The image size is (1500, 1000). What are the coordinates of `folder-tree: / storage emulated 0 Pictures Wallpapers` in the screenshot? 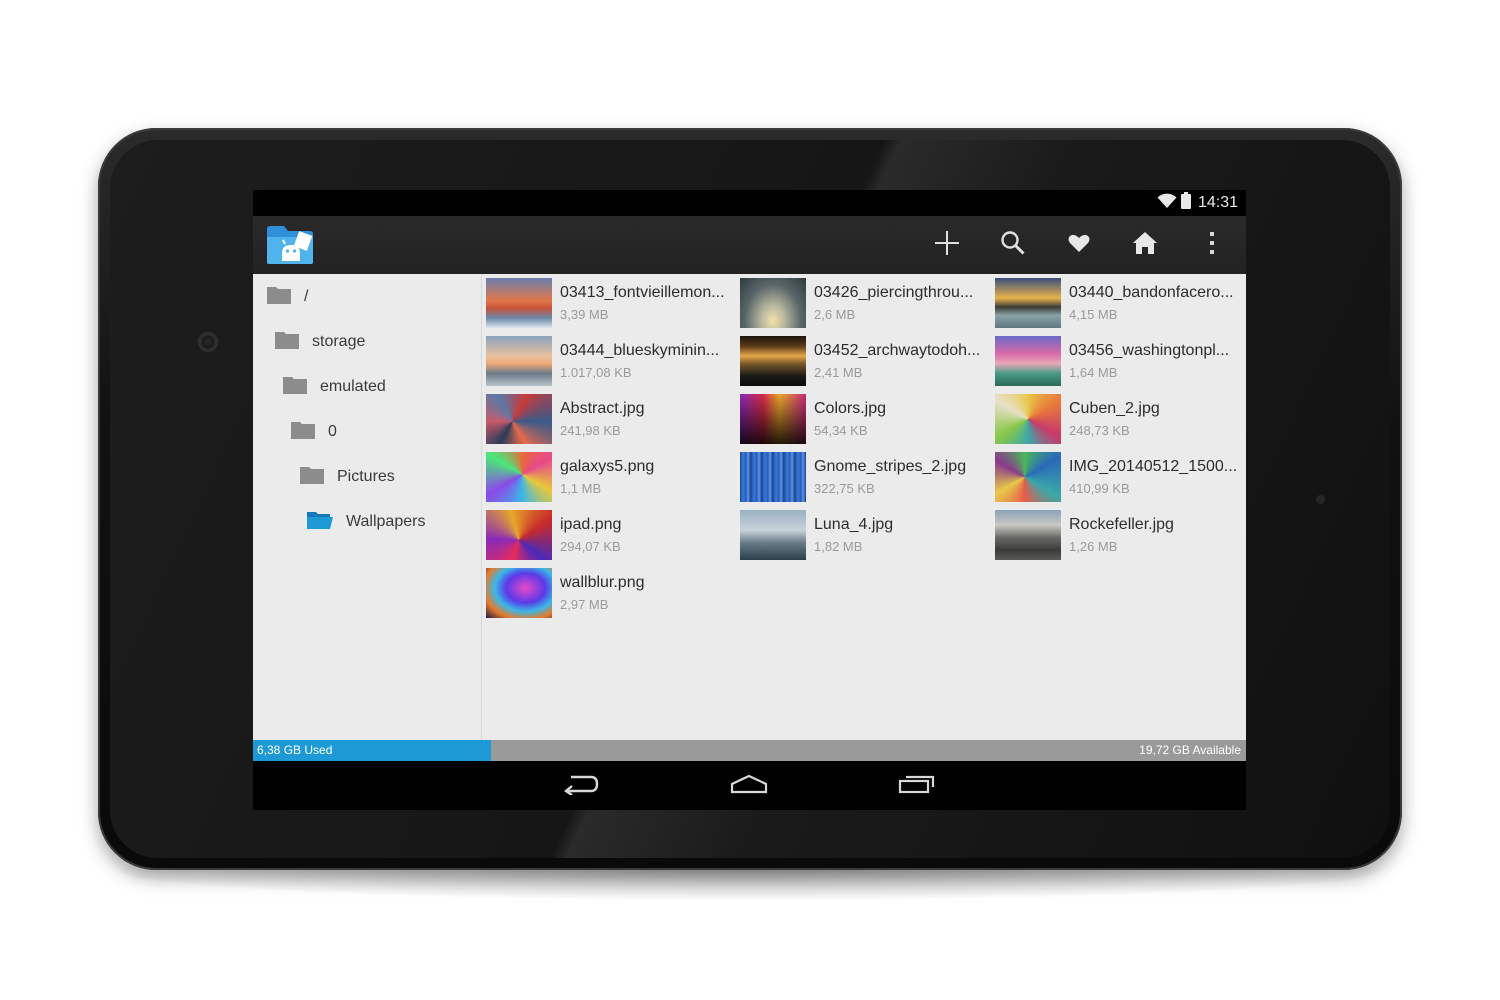 It's located at (367, 507).